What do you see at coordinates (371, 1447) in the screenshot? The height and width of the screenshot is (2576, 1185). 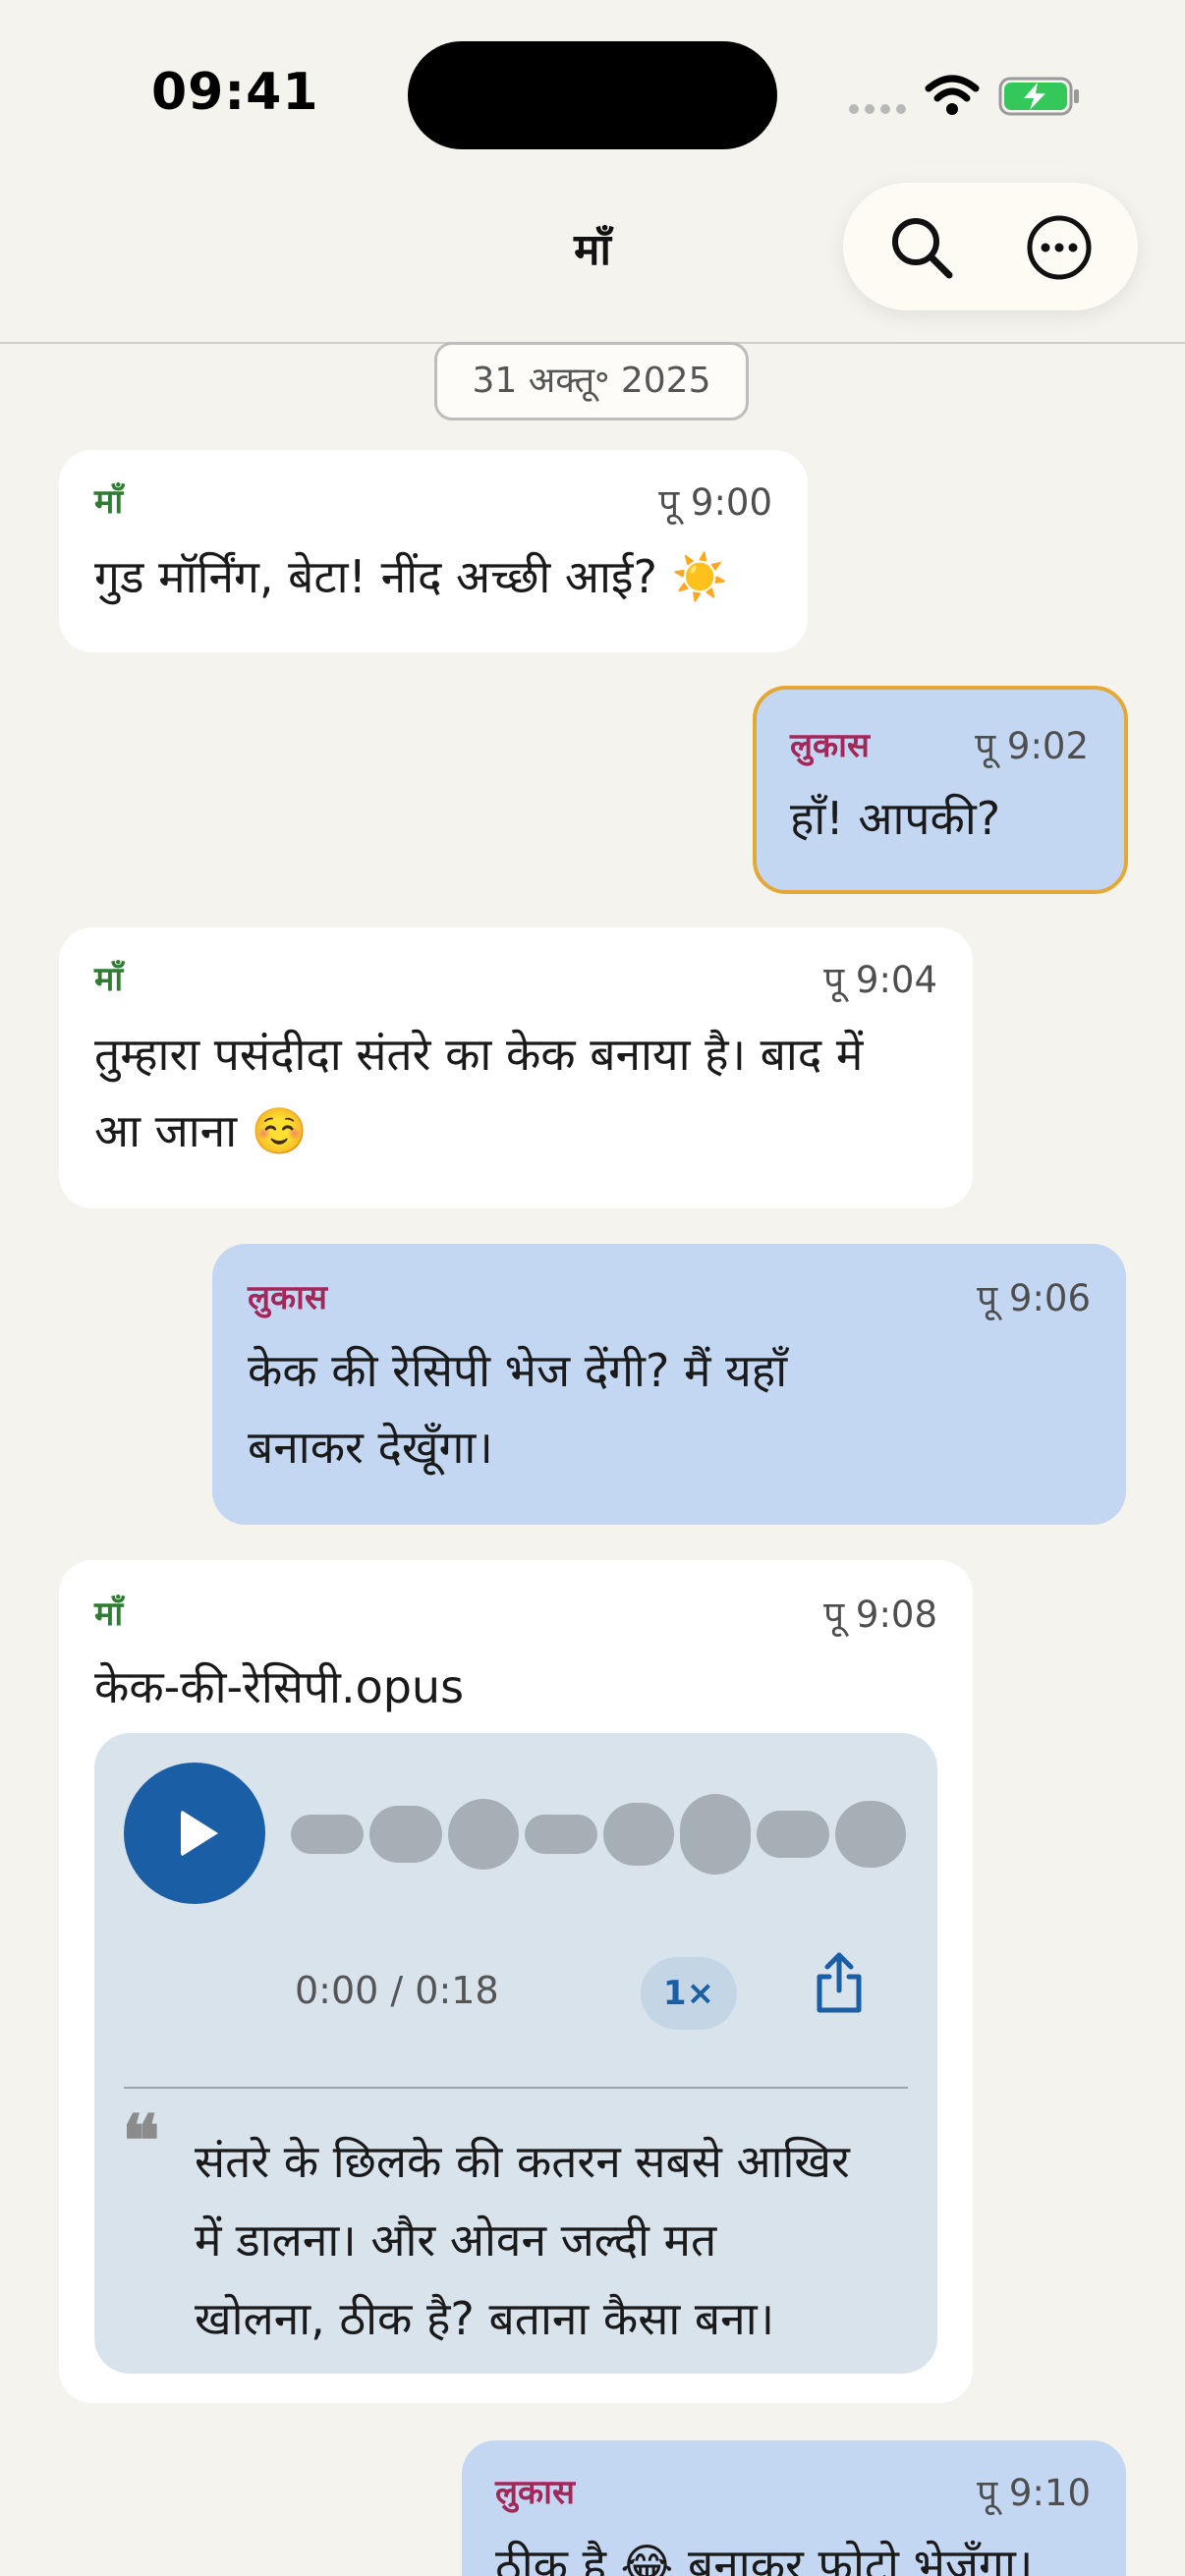 I see `message-text-line: बनाकर देखूँगा।` at bounding box center [371, 1447].